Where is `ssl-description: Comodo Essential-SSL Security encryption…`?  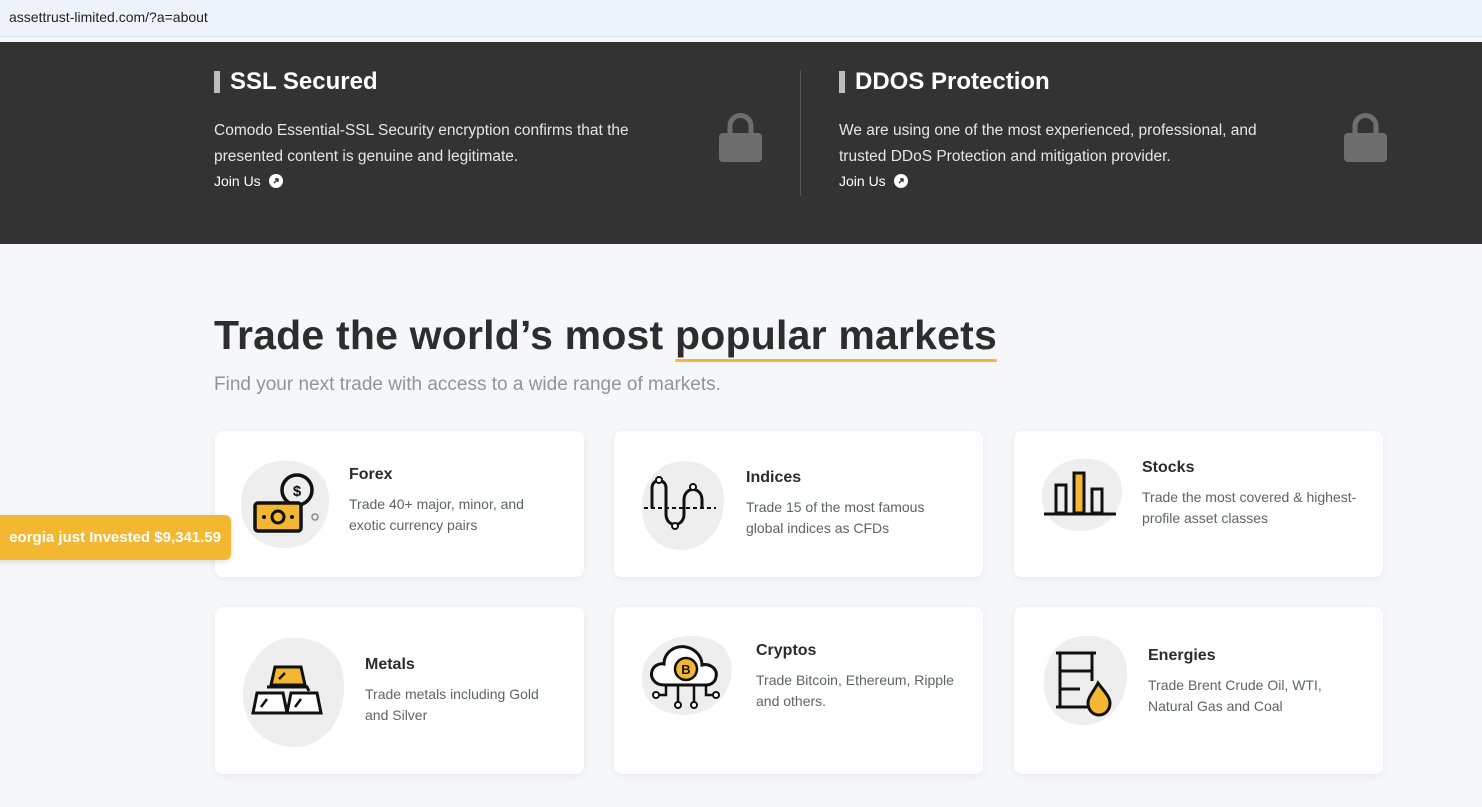
ssl-description: Comodo Essential-SSL Security encryption… is located at coordinates (421, 143).